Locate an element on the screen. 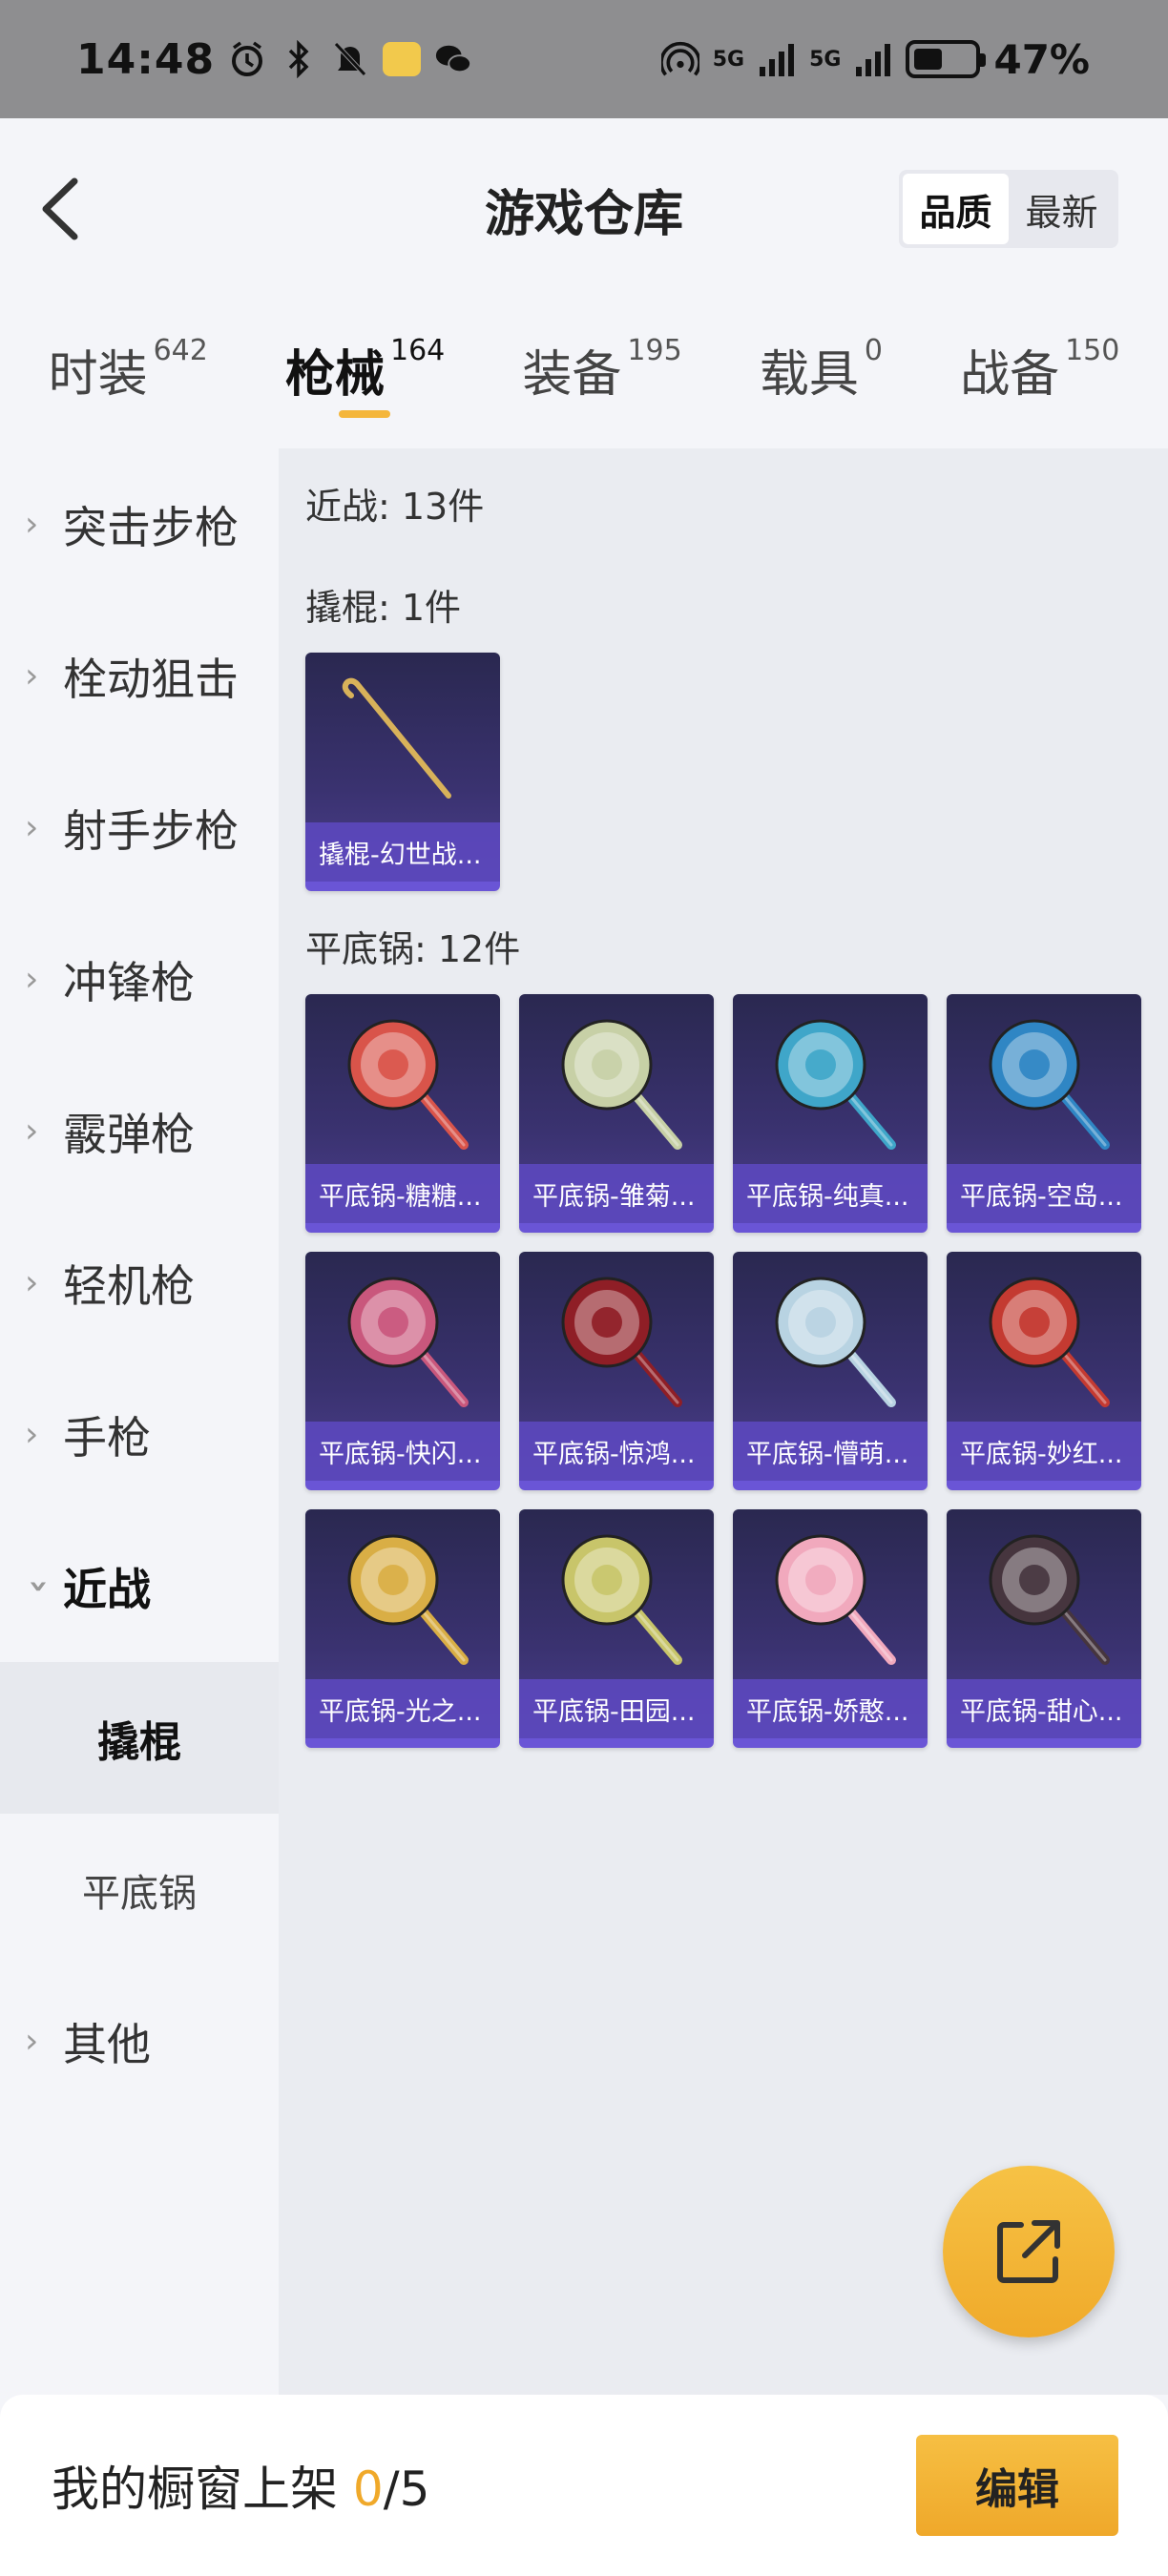 This screenshot has width=1168, height=2576. chevron-down-icon: › is located at coordinates (39, 1586).